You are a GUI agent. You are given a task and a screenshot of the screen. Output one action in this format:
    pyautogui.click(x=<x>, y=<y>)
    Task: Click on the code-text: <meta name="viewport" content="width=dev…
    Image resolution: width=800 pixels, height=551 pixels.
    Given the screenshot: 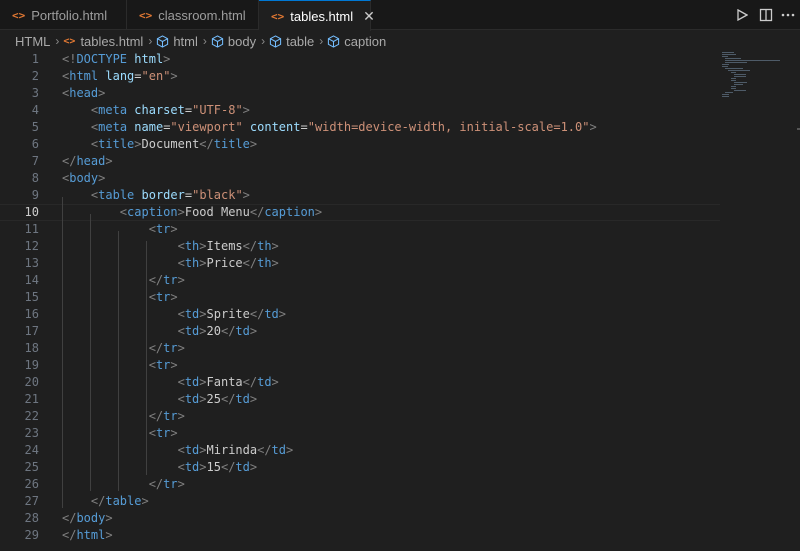 What is the action you would take?
    pyautogui.click(x=343, y=127)
    